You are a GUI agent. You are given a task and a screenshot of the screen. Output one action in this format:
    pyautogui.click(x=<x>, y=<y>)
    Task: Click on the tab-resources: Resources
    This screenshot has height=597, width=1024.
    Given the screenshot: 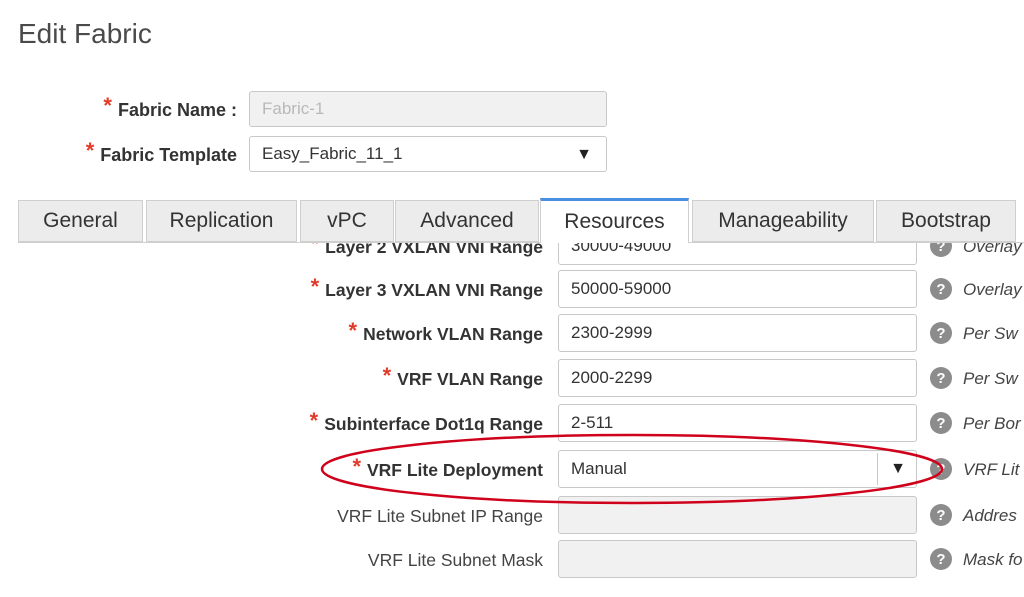 What is the action you would take?
    pyautogui.click(x=614, y=220)
    